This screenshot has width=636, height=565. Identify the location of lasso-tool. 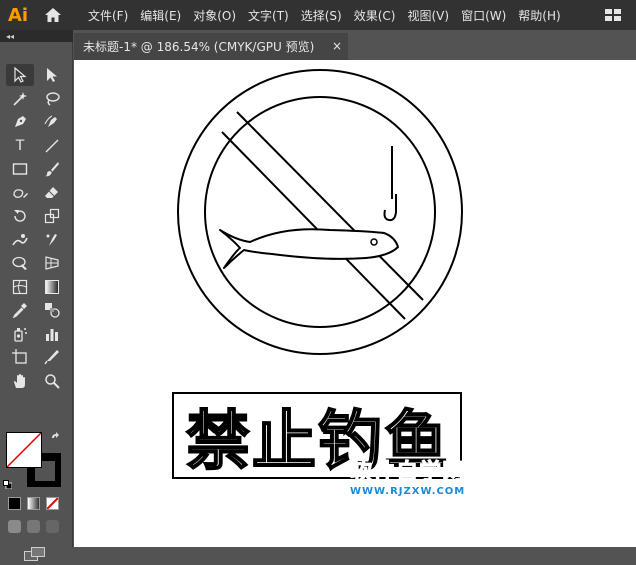
(52, 99).